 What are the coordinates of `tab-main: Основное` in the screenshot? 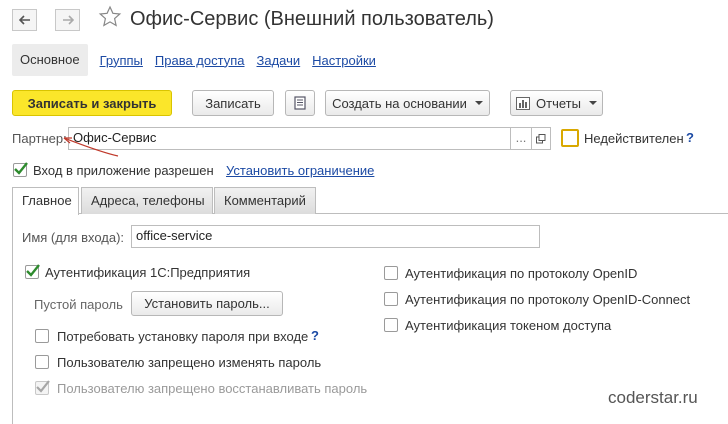 It's located at (50, 60).